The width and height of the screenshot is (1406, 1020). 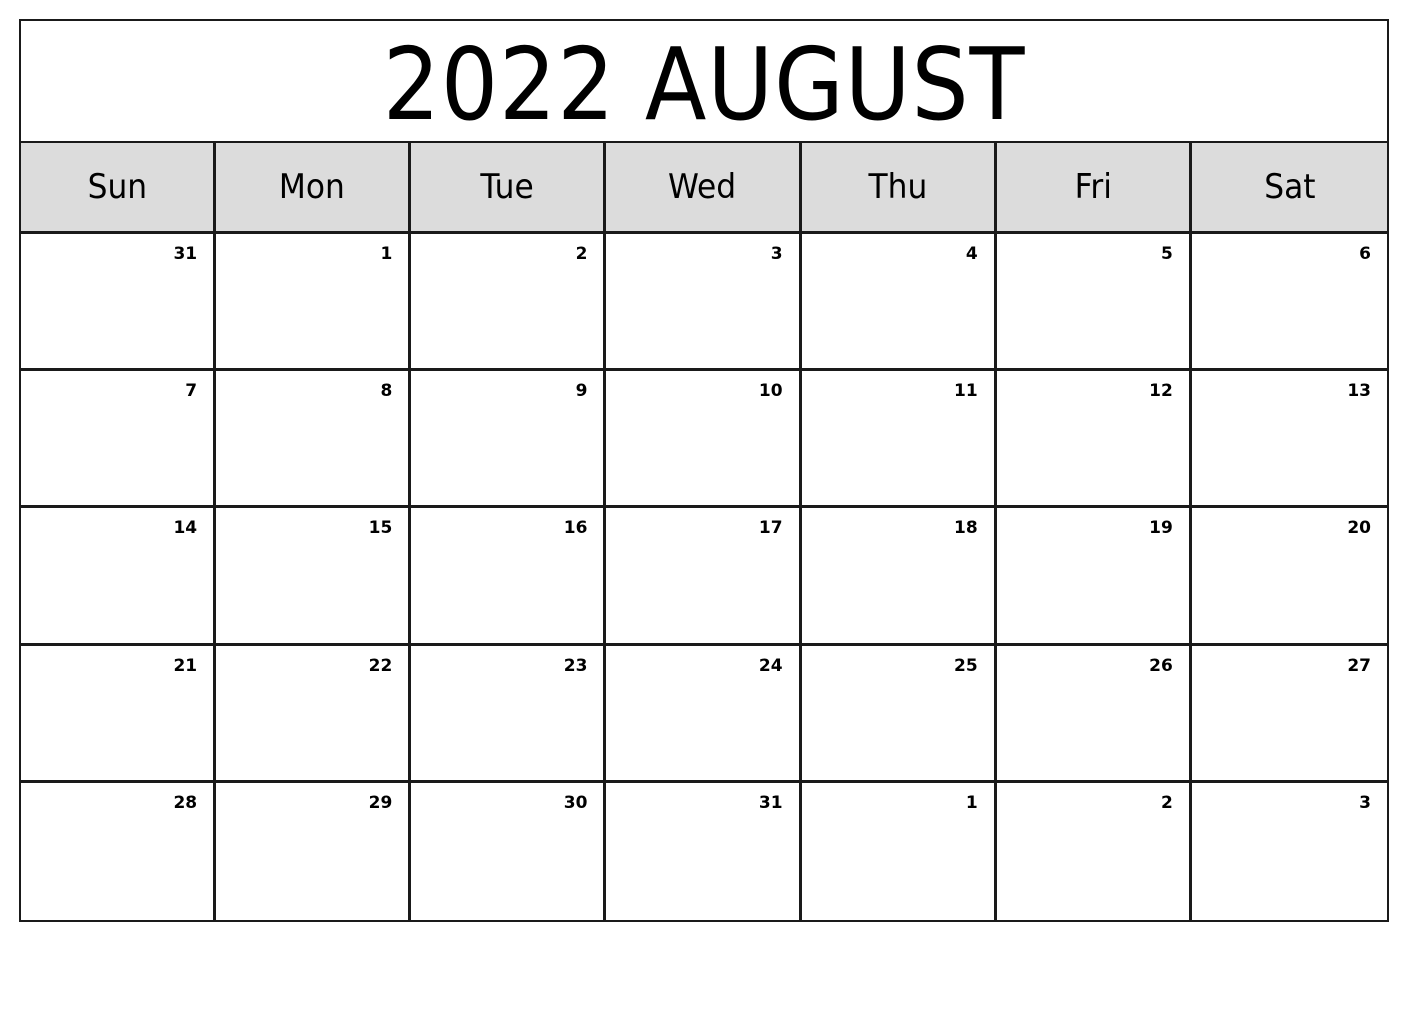 What do you see at coordinates (971, 254) in the screenshot?
I see `day-number: 4` at bounding box center [971, 254].